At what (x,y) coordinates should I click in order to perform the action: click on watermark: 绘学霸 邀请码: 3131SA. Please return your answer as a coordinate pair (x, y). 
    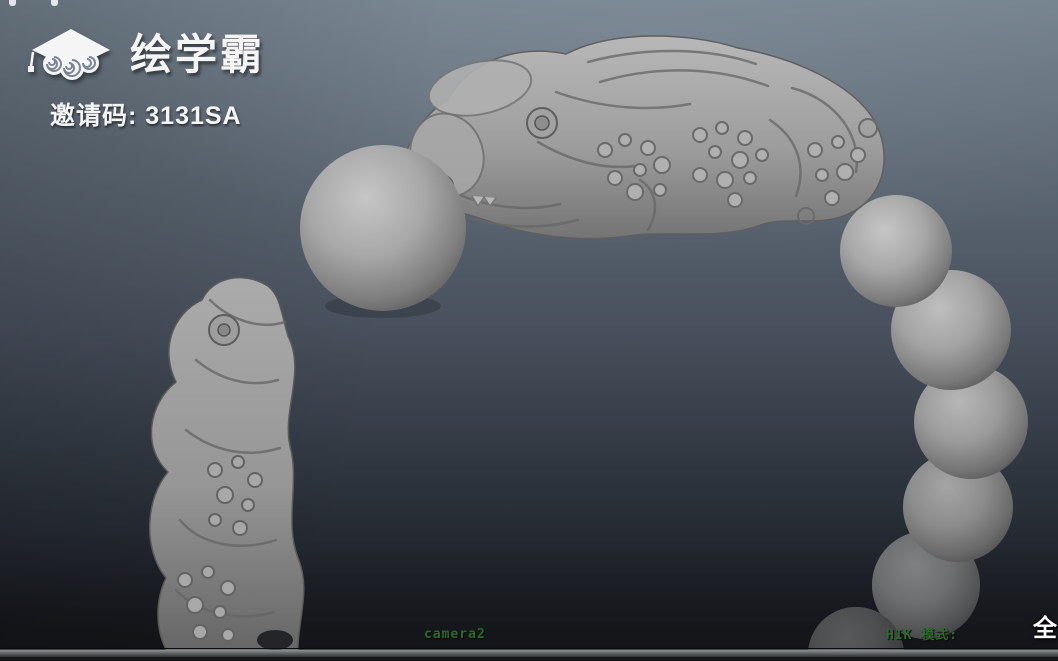
    Looking at the image, I should click on (146, 79).